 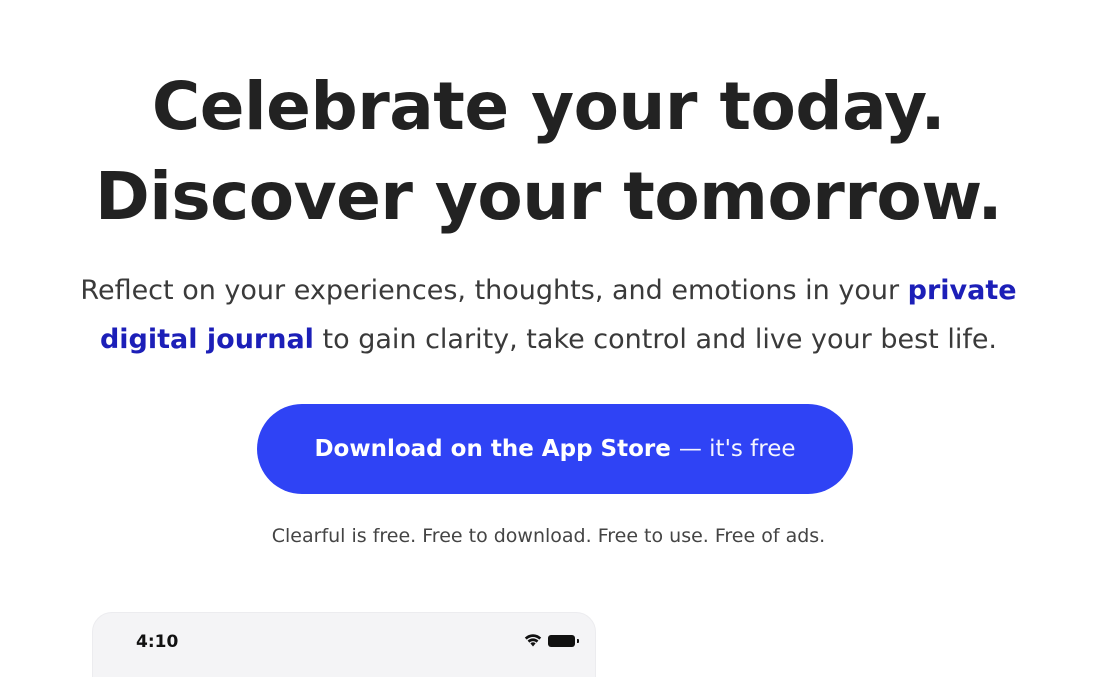 What do you see at coordinates (548, 106) in the screenshot?
I see `headline-line-1: Celebrate your today.` at bounding box center [548, 106].